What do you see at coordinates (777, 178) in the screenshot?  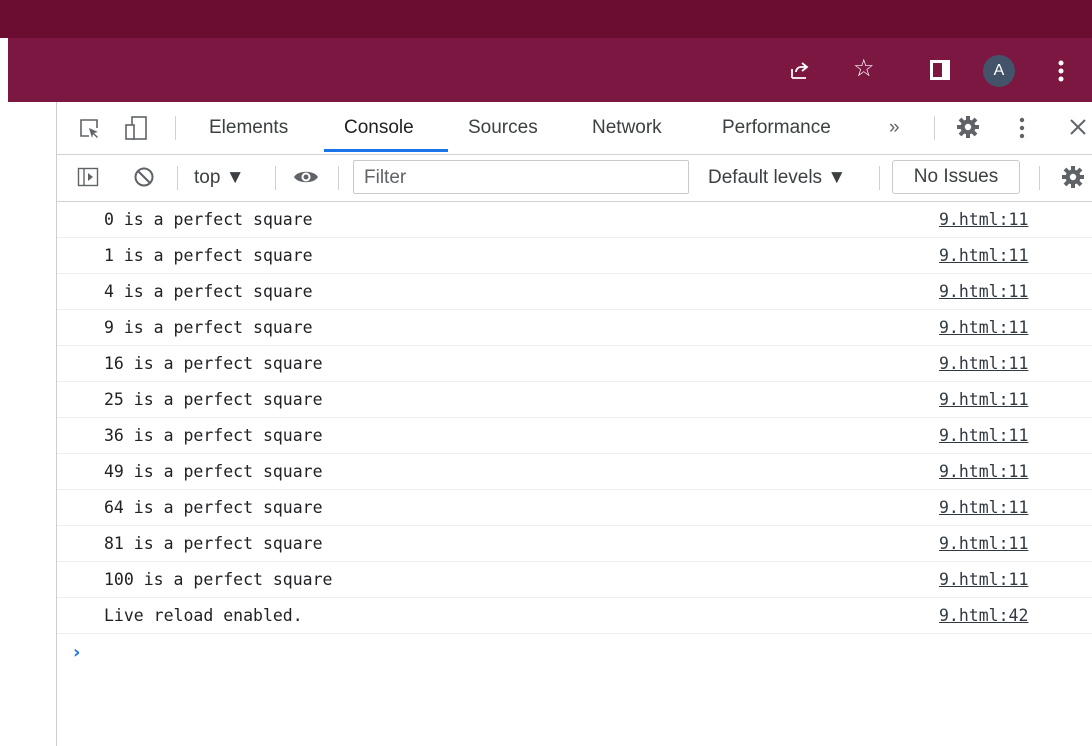 I see `log-levels-dropdown: Default levels ▼` at bounding box center [777, 178].